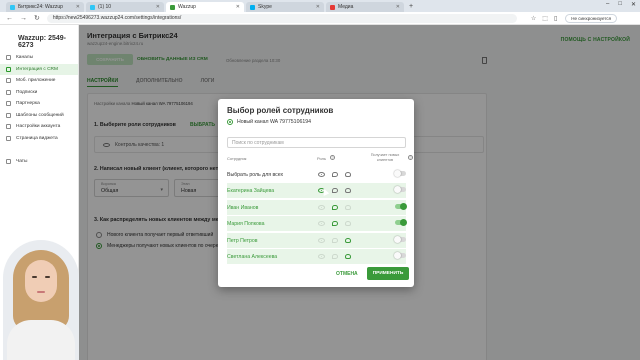 This screenshot has width=640, height=360. Describe the element at coordinates (27, 92) in the screenshot. I see `sidebar-item-label: Подписки` at that location.